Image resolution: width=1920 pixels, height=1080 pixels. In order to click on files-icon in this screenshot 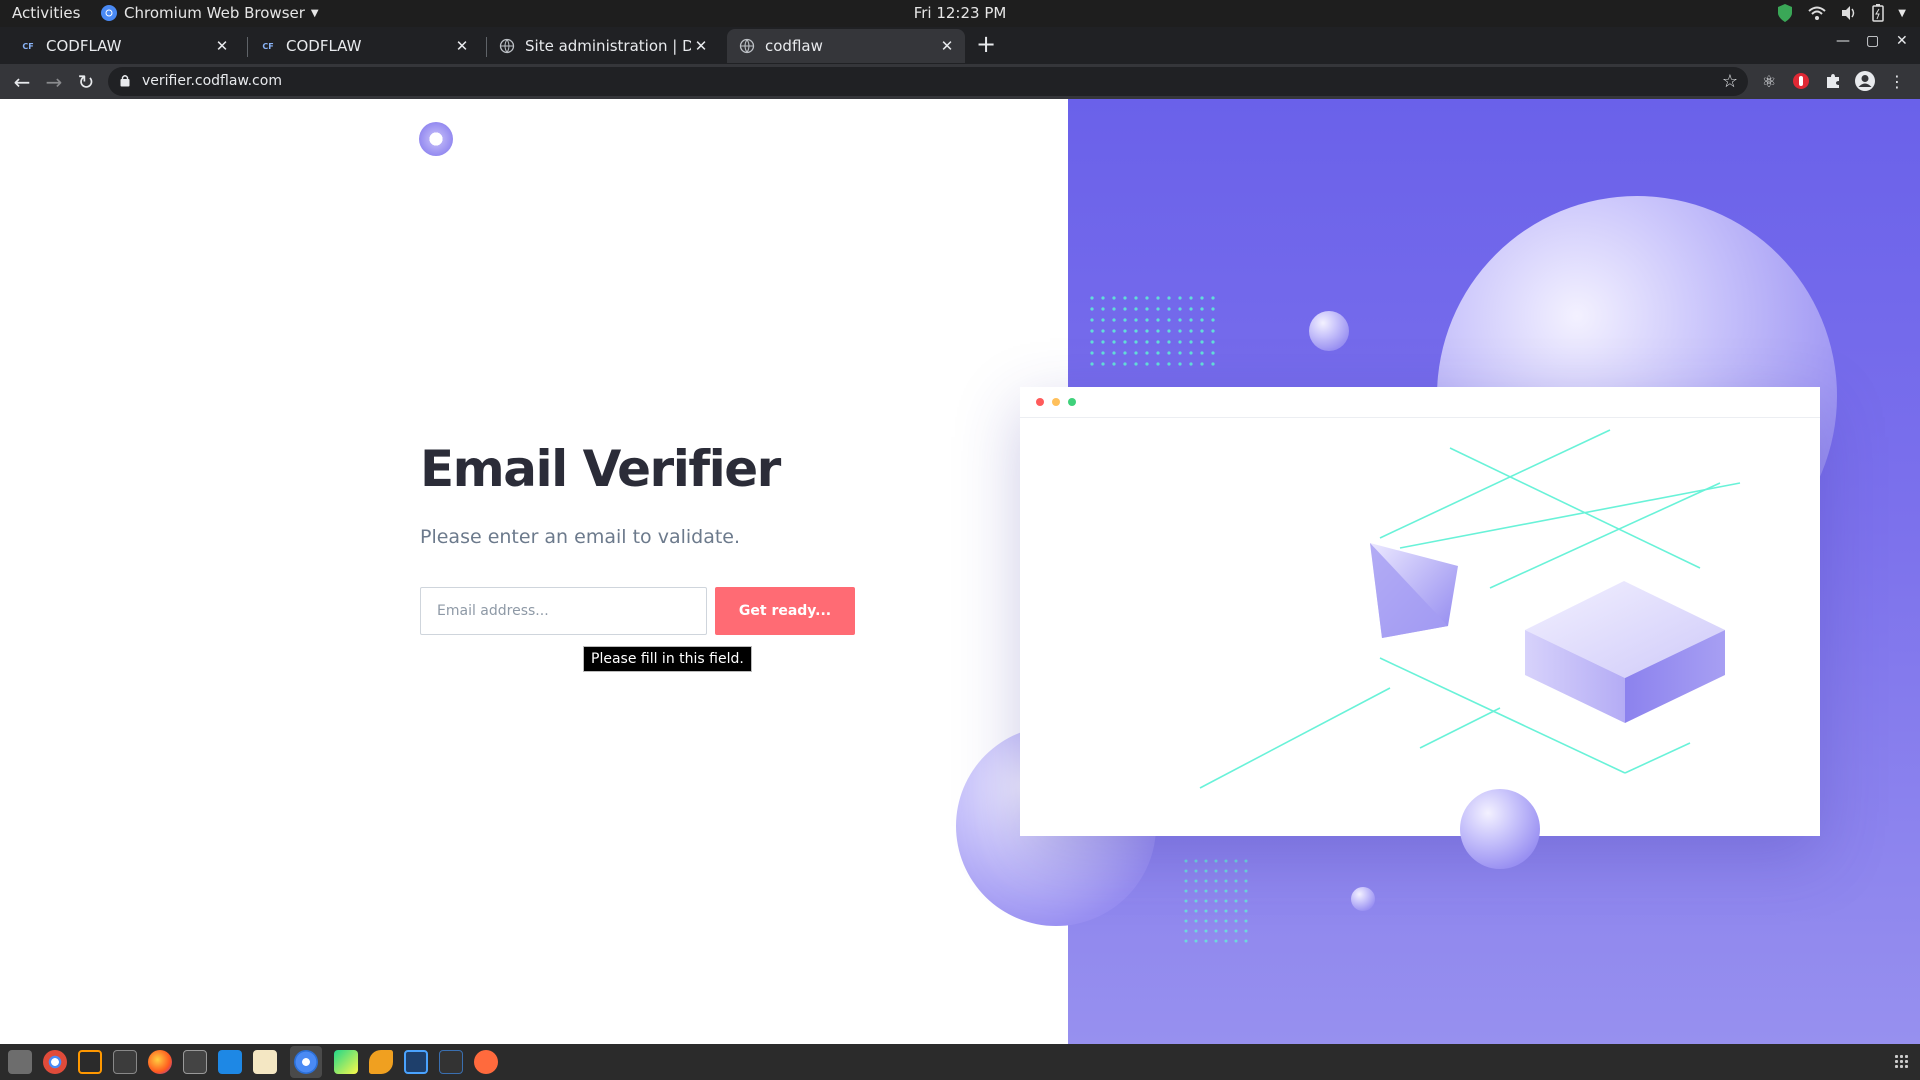, I will do `click(20, 1062)`.